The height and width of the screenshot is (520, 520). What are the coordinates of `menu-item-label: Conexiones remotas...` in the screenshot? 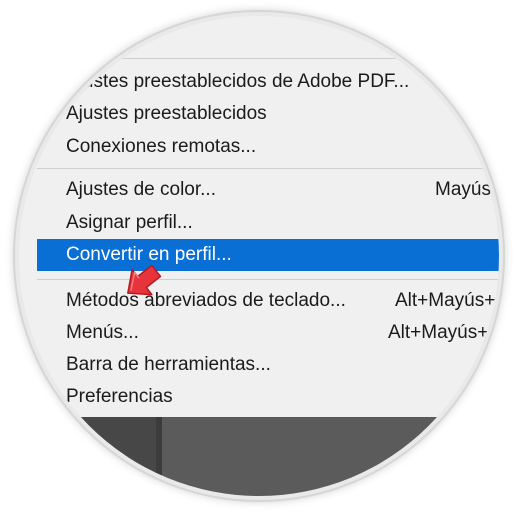 It's located at (161, 146).